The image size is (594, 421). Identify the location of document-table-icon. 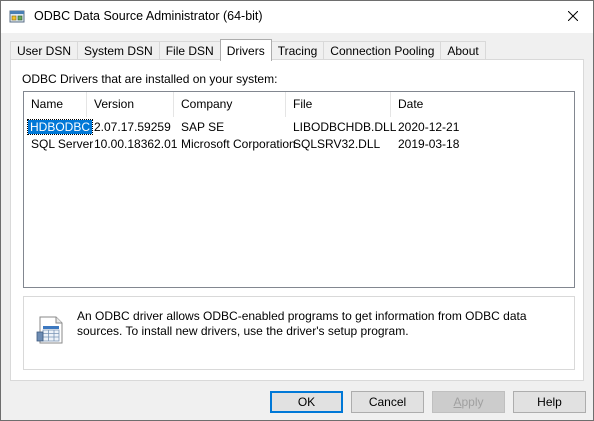
(51, 330).